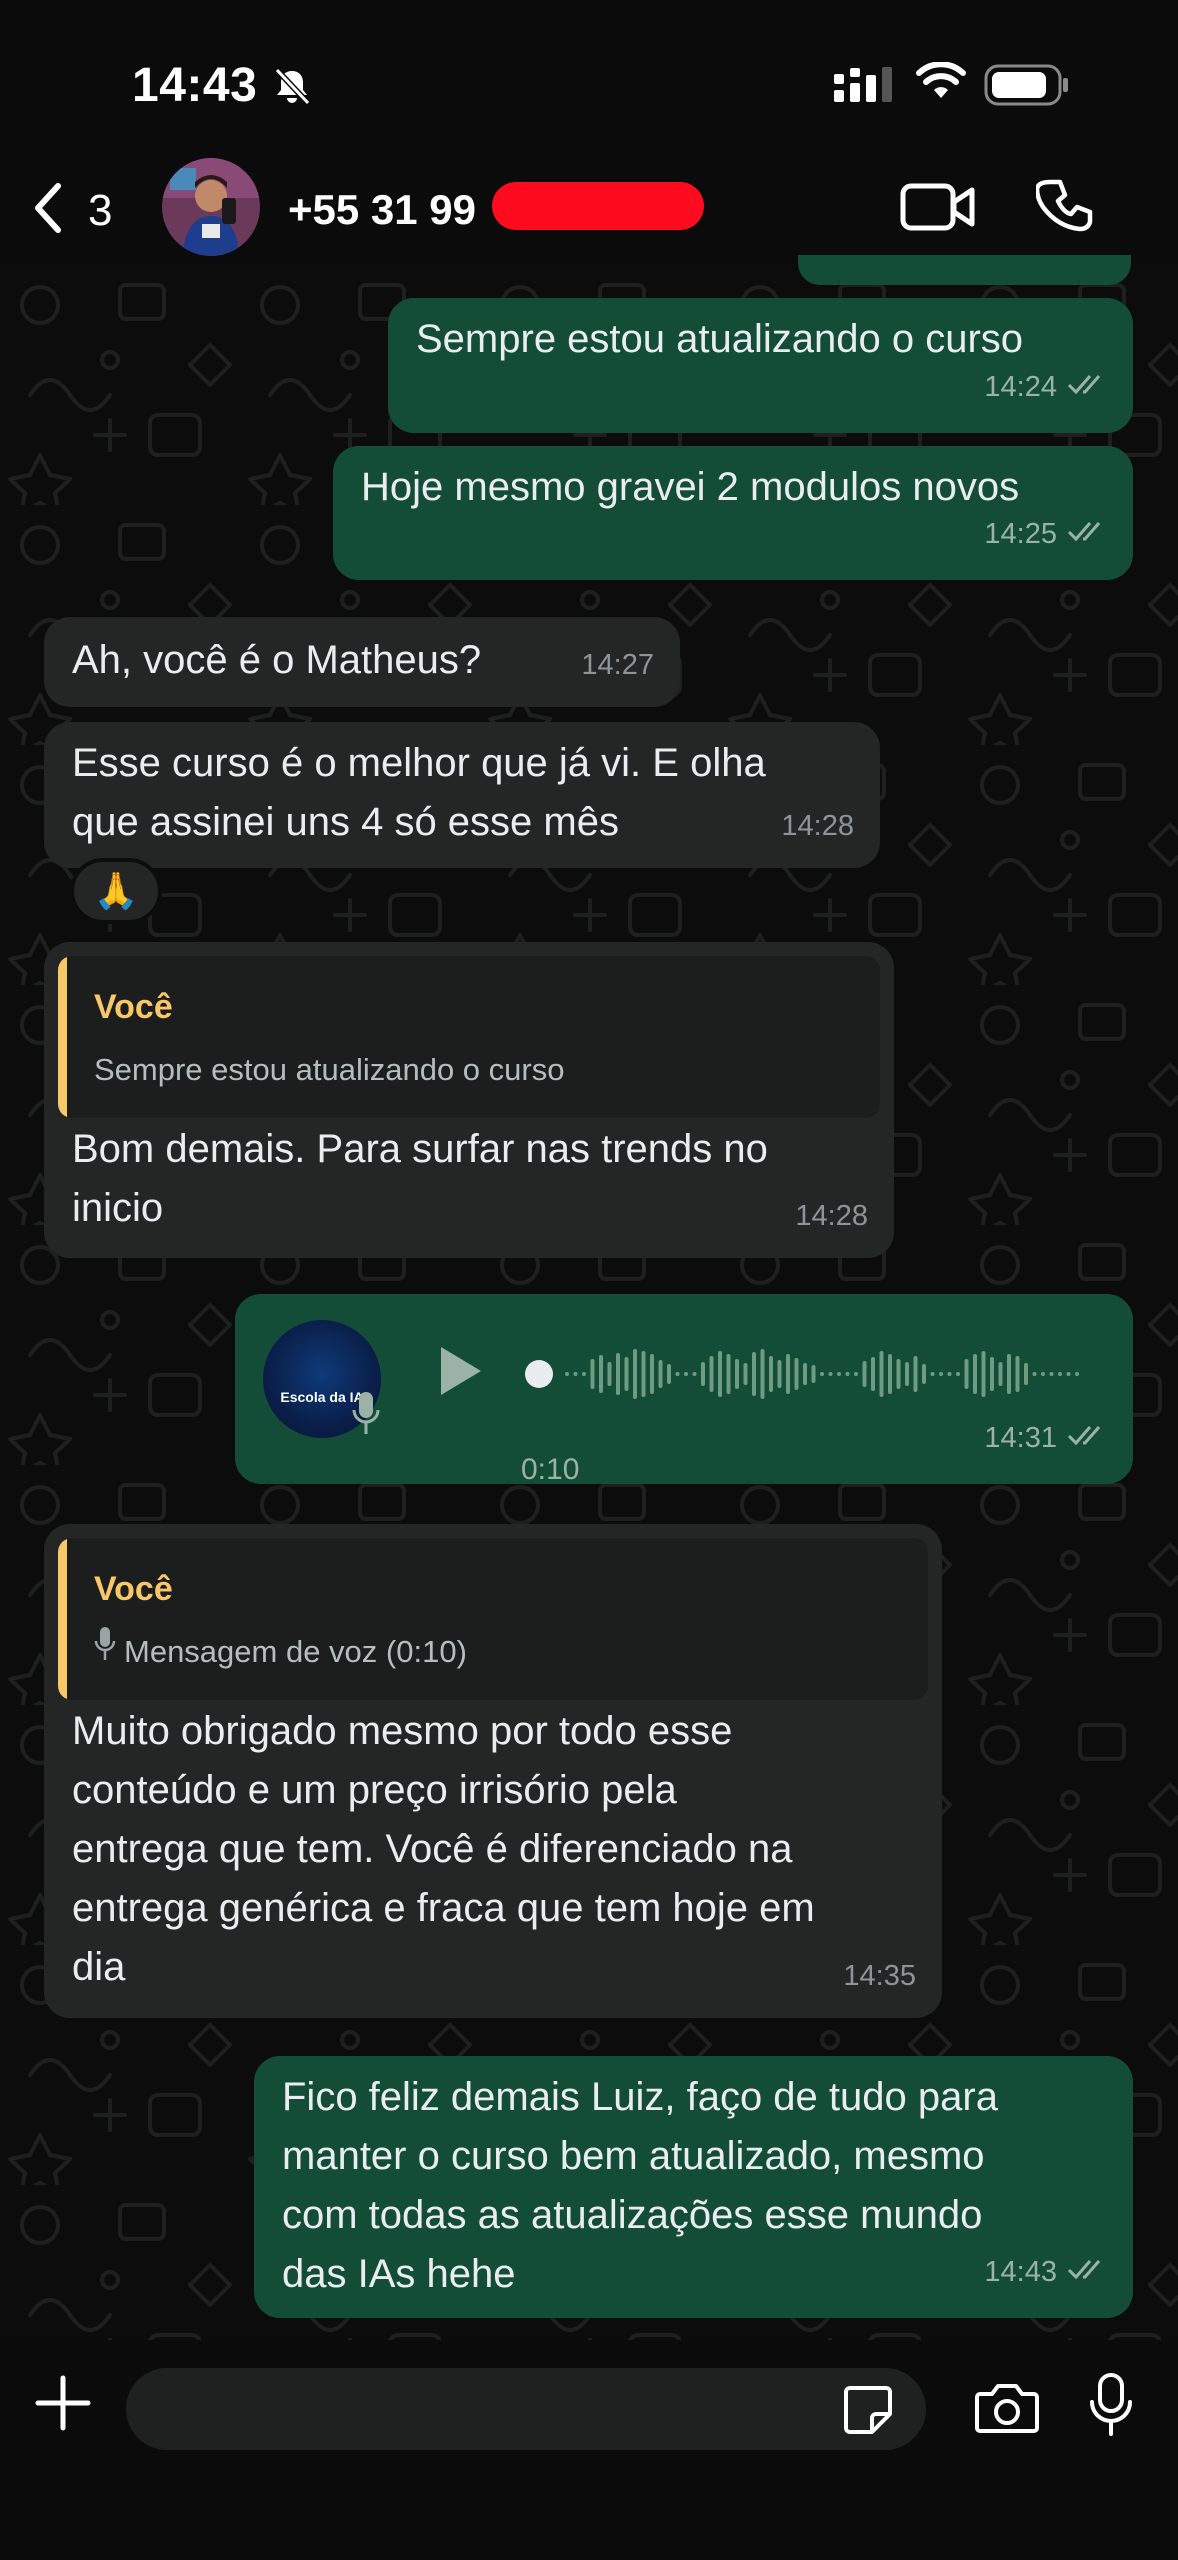  I want to click on chevron-left-icon, so click(47, 210).